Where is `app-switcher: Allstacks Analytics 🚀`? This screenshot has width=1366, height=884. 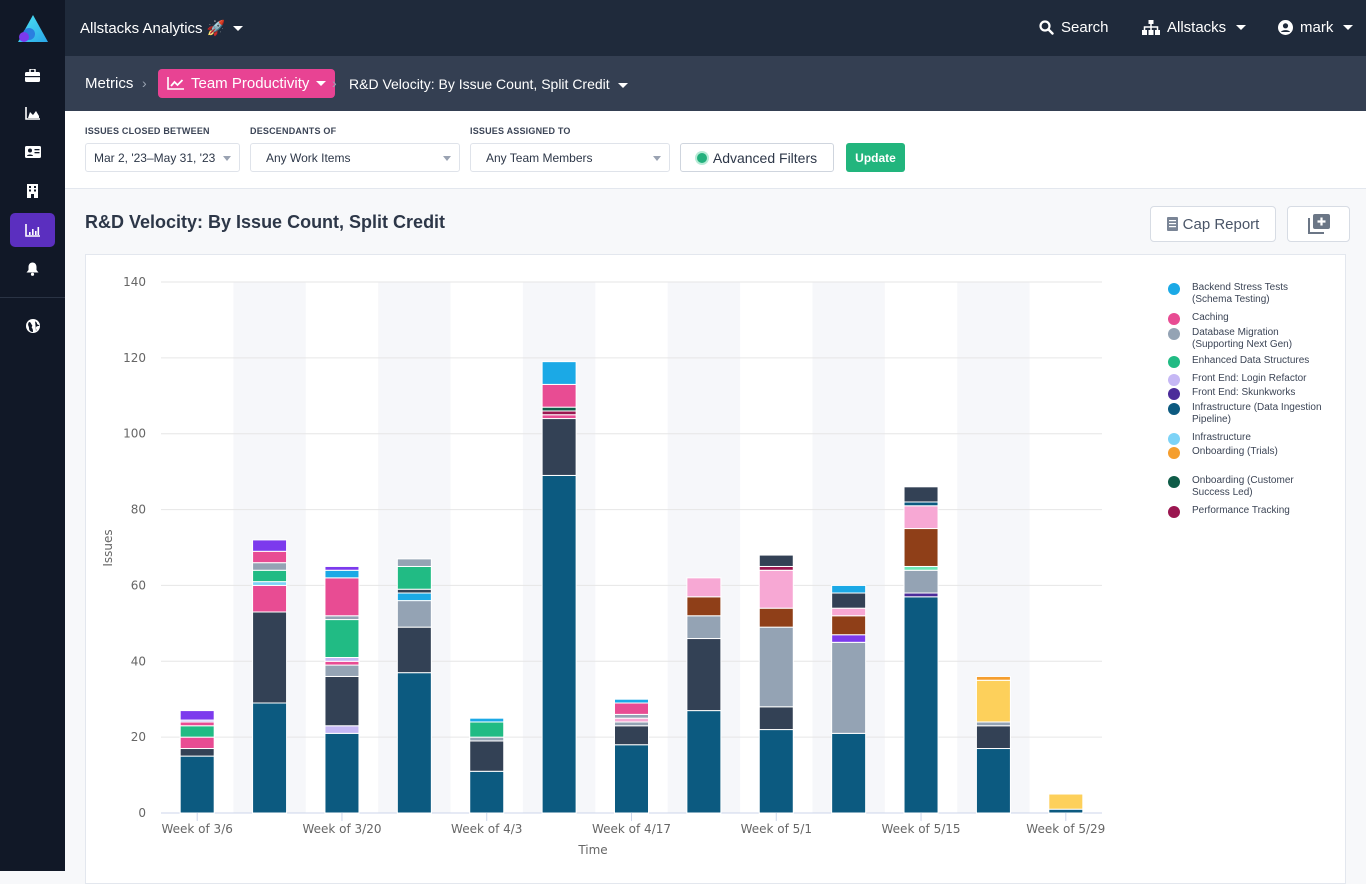
app-switcher: Allstacks Analytics 🚀 is located at coordinates (162, 28).